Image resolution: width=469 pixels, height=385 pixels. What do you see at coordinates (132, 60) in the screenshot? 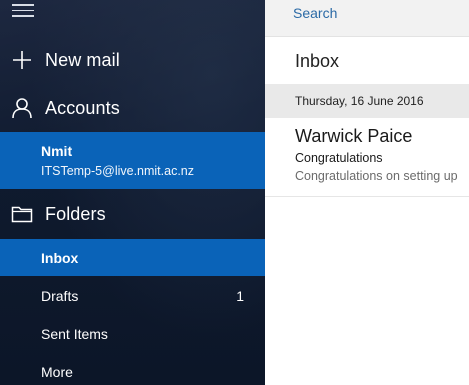
I see `new-mail-button: New mail` at bounding box center [132, 60].